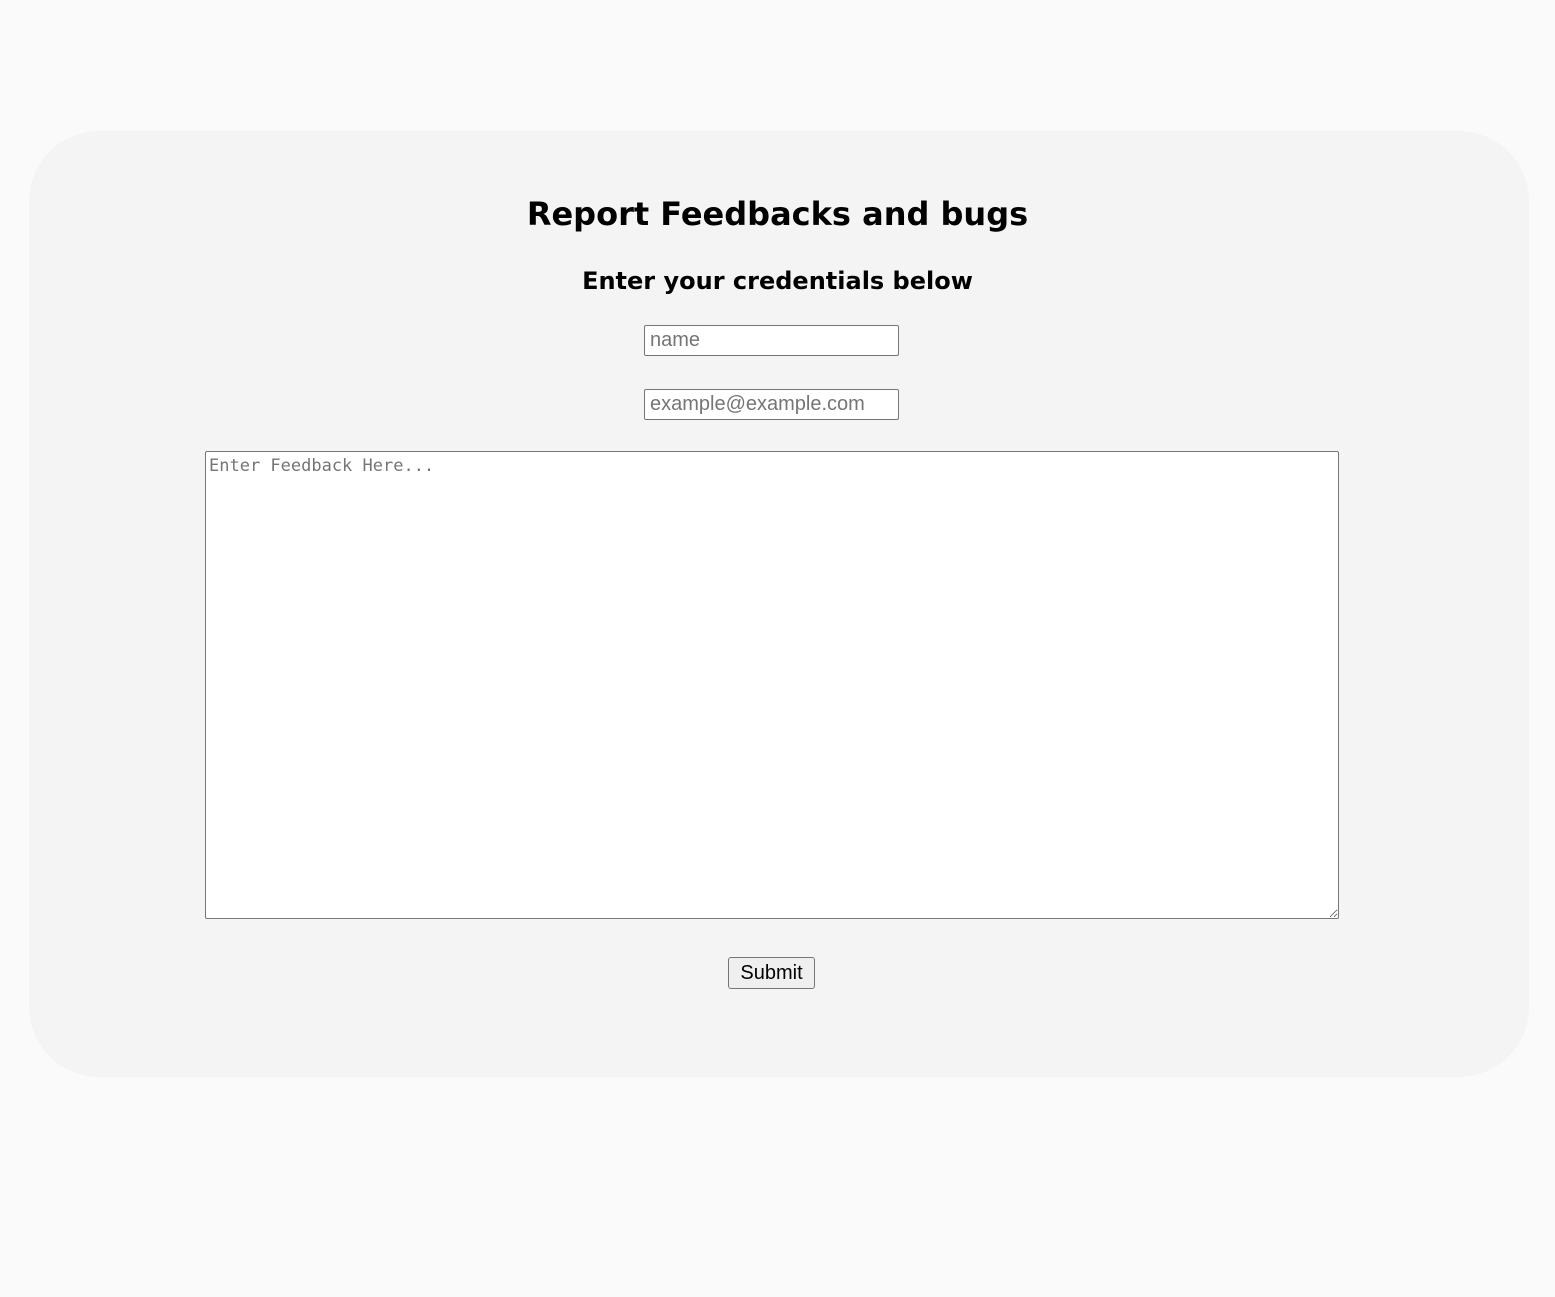 Image resolution: width=1555 pixels, height=1297 pixels. Describe the element at coordinates (777, 281) in the screenshot. I see `form-subtitle: Enter your credentials below` at that location.